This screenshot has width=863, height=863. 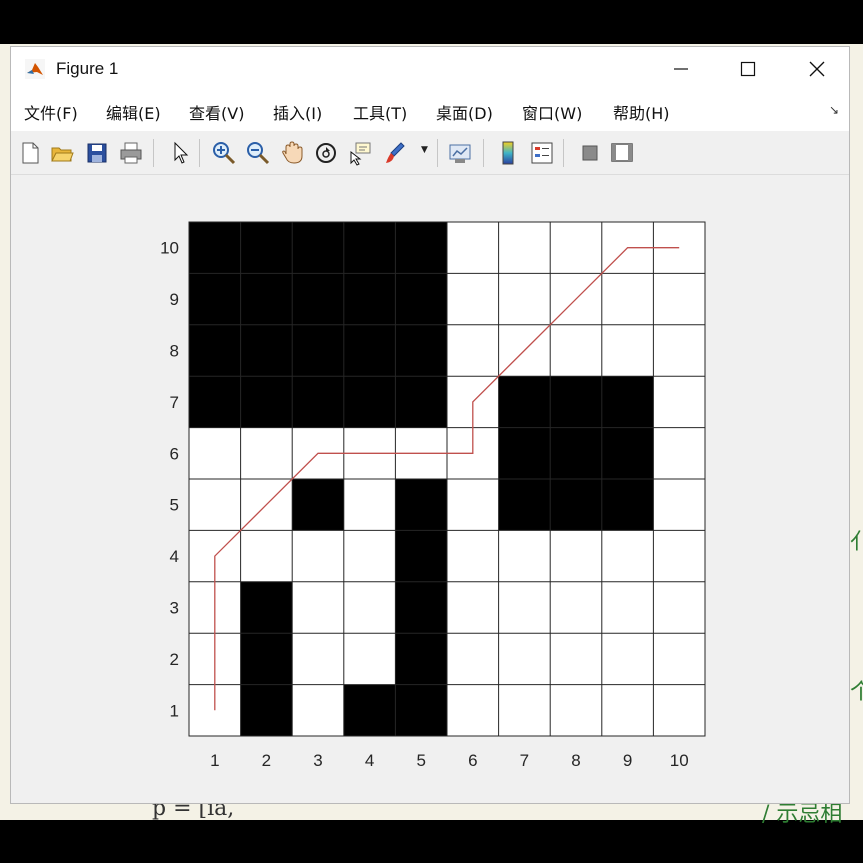 What do you see at coordinates (30, 153) in the screenshot?
I see `new-figure-icon` at bounding box center [30, 153].